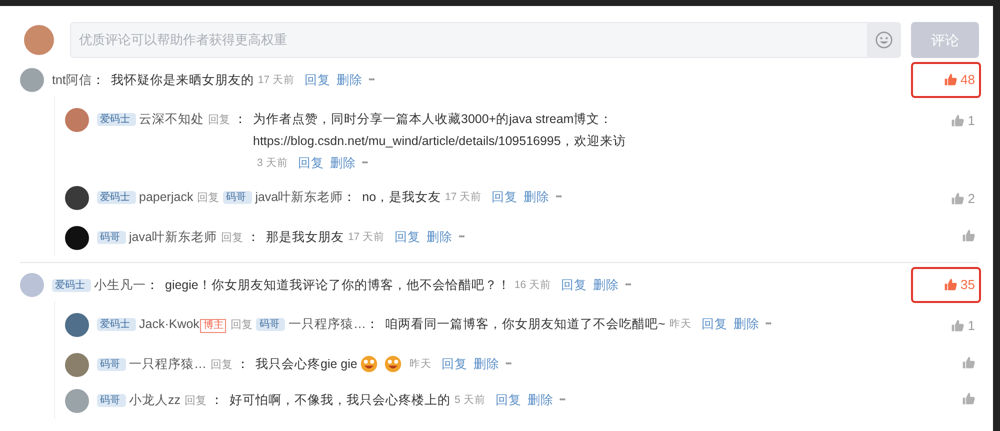 Image resolution: width=1000 pixels, height=431 pixels. What do you see at coordinates (971, 199) in the screenshot?
I see `like-count: 2` at bounding box center [971, 199].